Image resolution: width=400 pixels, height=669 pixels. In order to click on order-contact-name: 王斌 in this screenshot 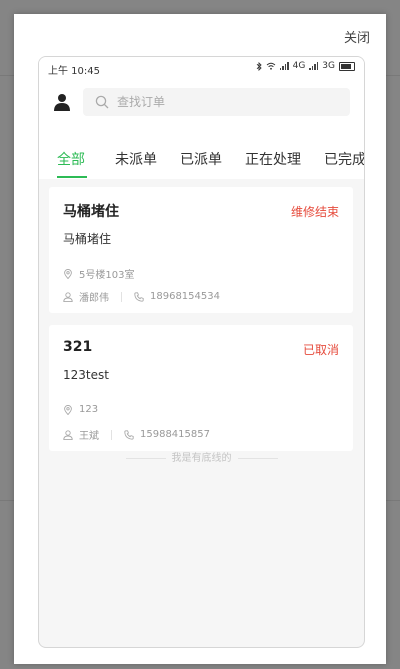, I will do `click(89, 436)`.